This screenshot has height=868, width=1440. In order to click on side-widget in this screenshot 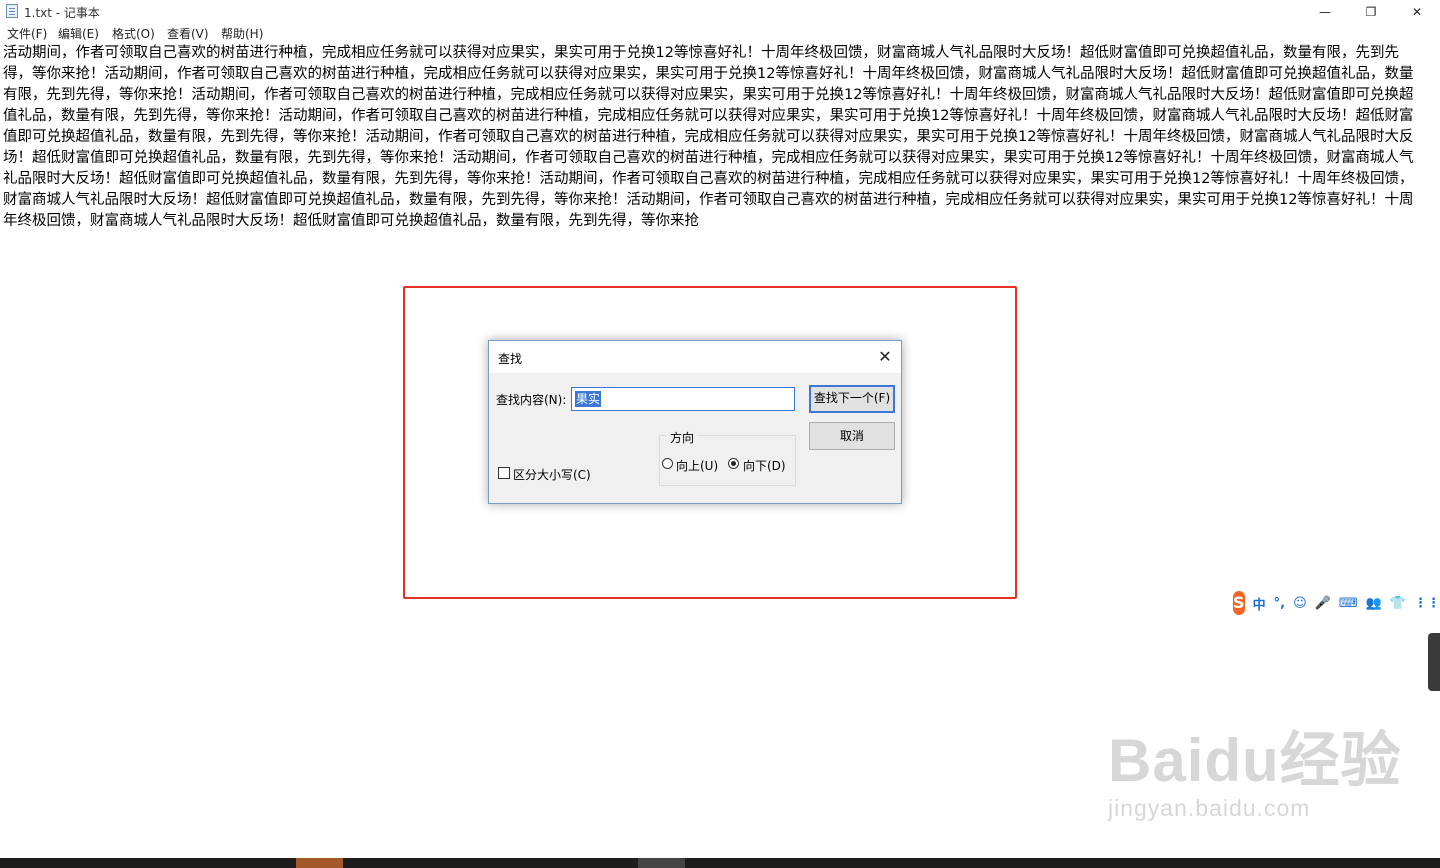, I will do `click(1434, 662)`.